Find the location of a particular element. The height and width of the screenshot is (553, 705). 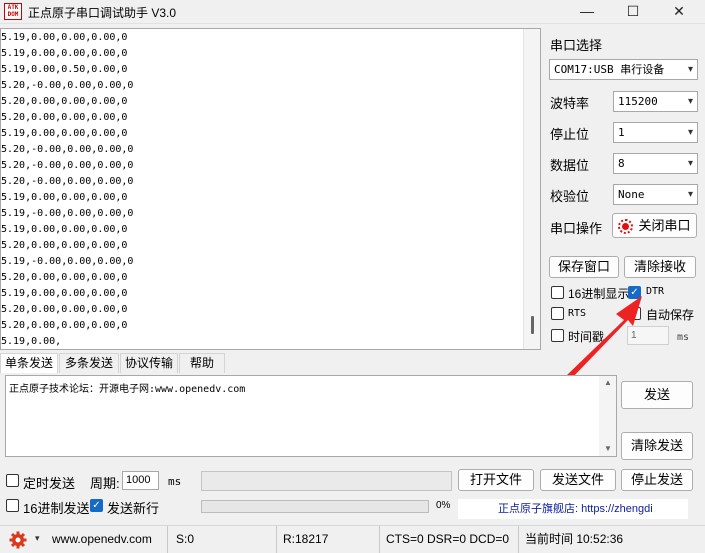

send-scrollbar: ▲ ▼ is located at coordinates (607, 416).